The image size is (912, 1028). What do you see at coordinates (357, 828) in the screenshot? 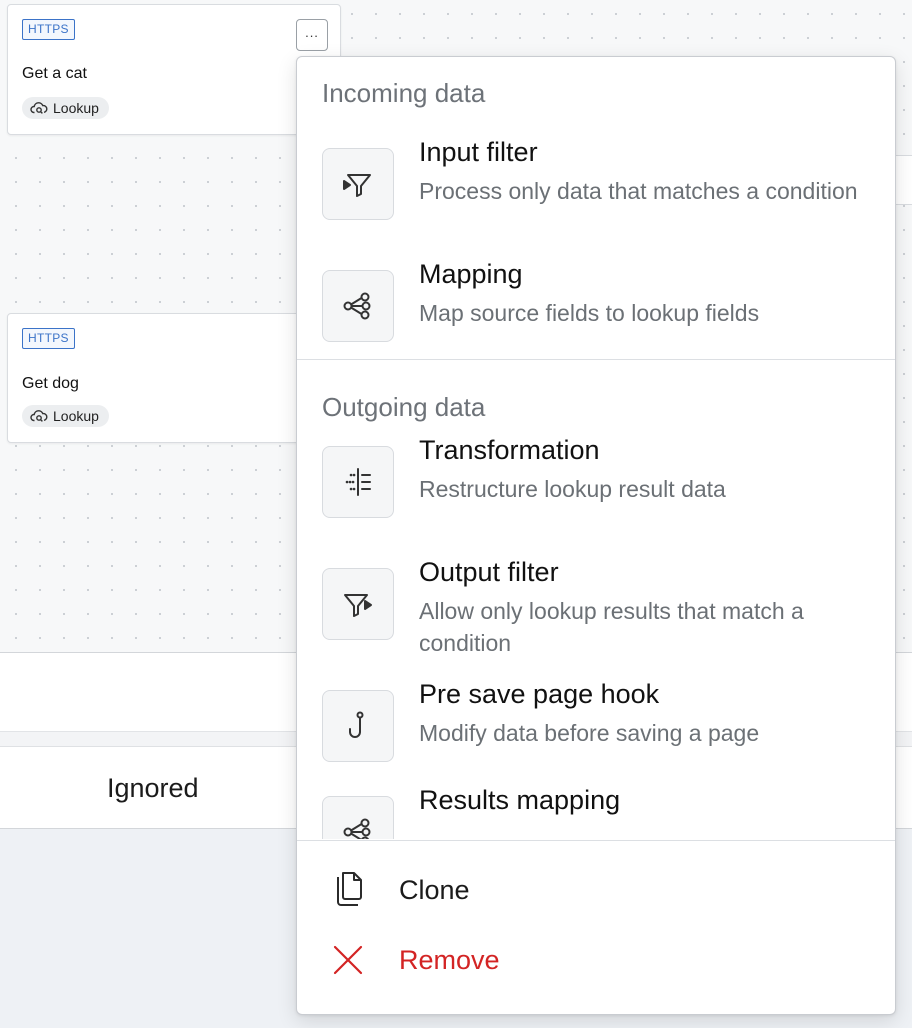
I see `results-mapping-icon` at bounding box center [357, 828].